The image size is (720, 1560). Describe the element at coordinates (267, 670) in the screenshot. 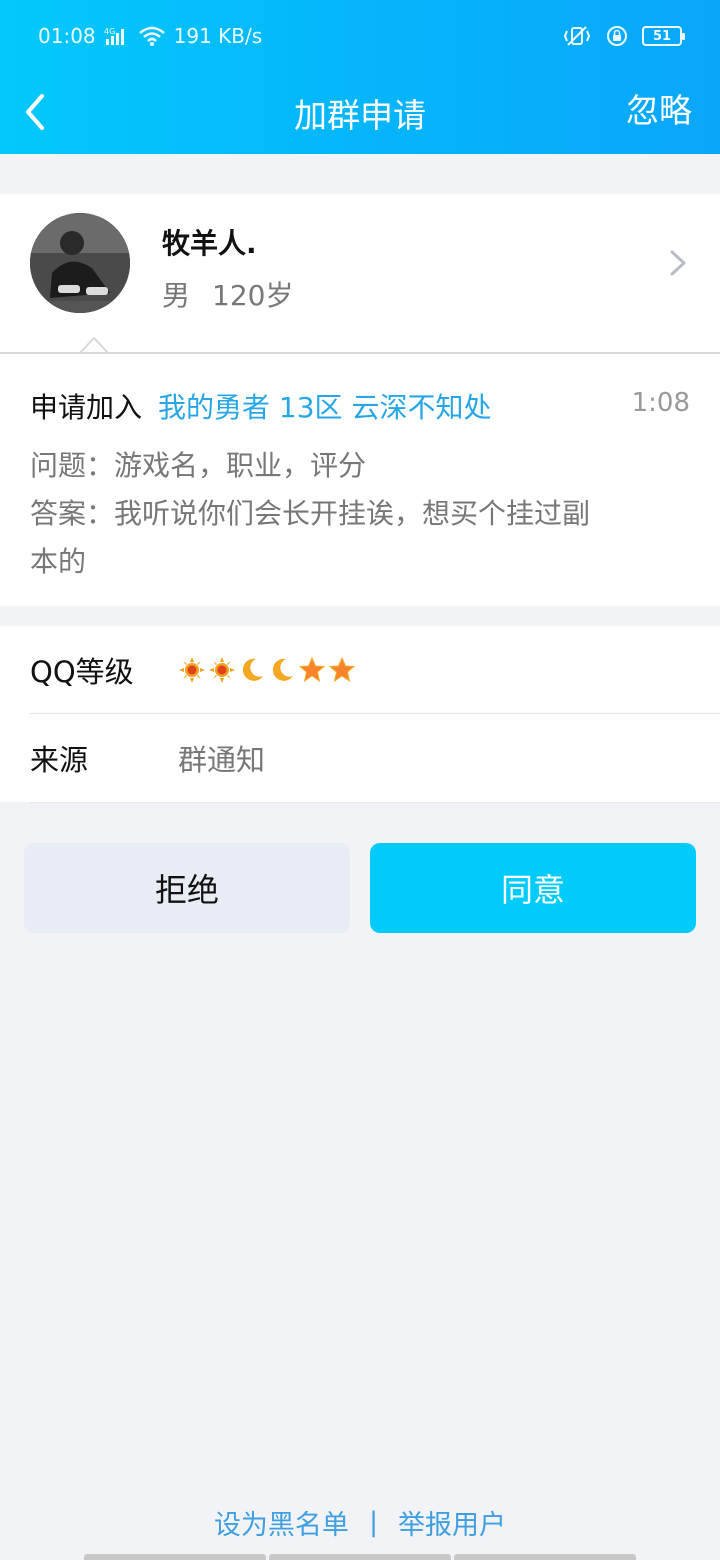

I see `qq-level-icons` at that location.